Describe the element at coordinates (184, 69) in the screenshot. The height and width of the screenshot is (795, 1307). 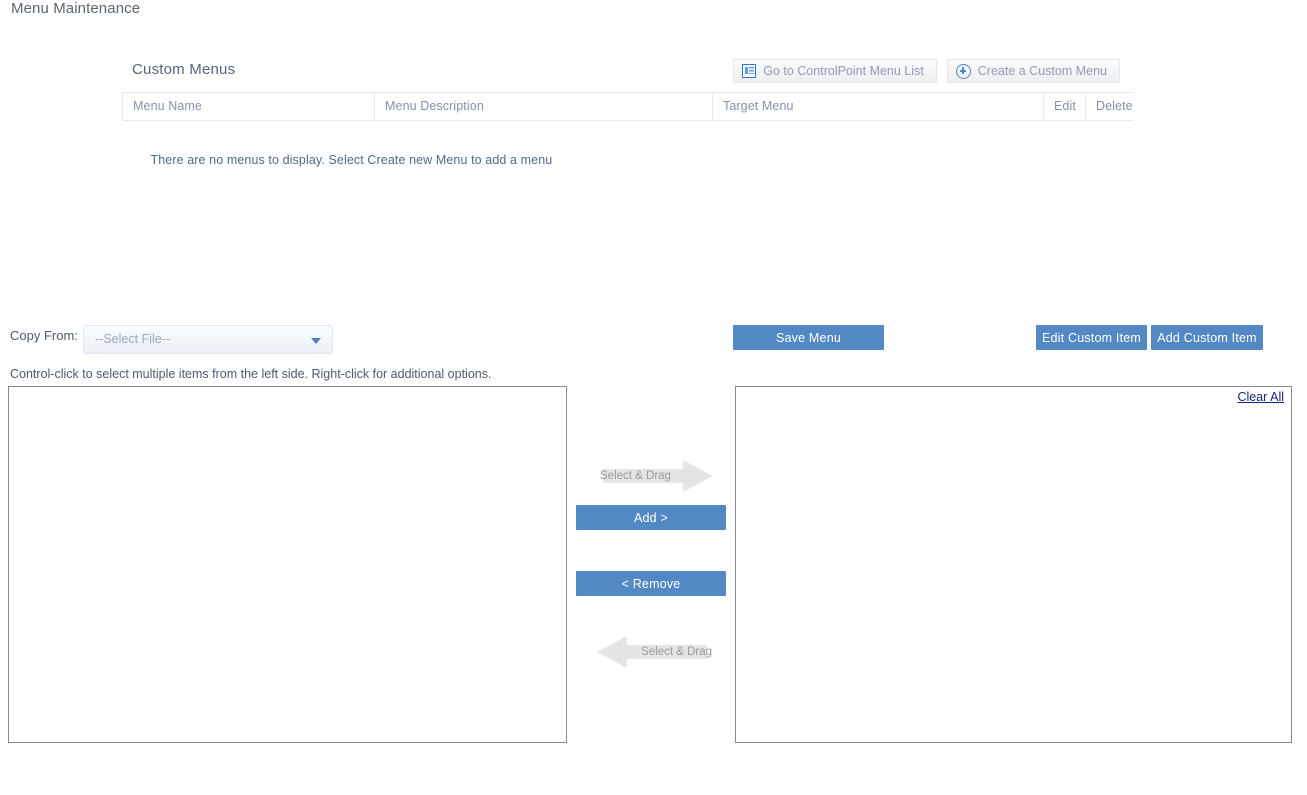
I see `section-title: Custom Menus` at that location.